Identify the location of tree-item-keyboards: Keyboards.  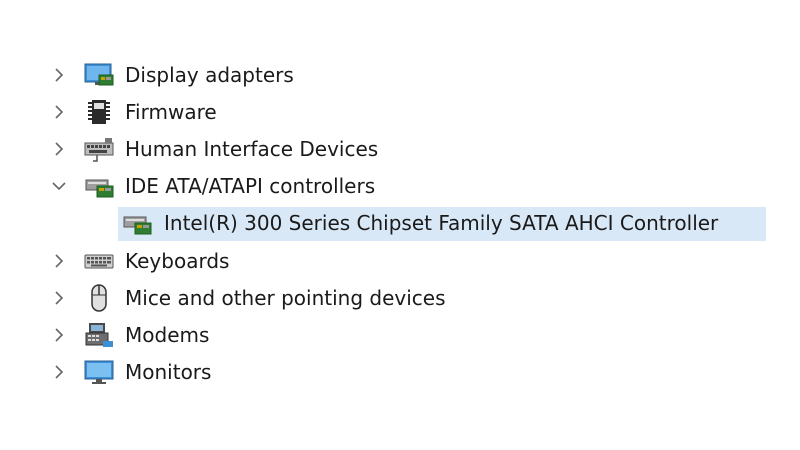
(160, 261).